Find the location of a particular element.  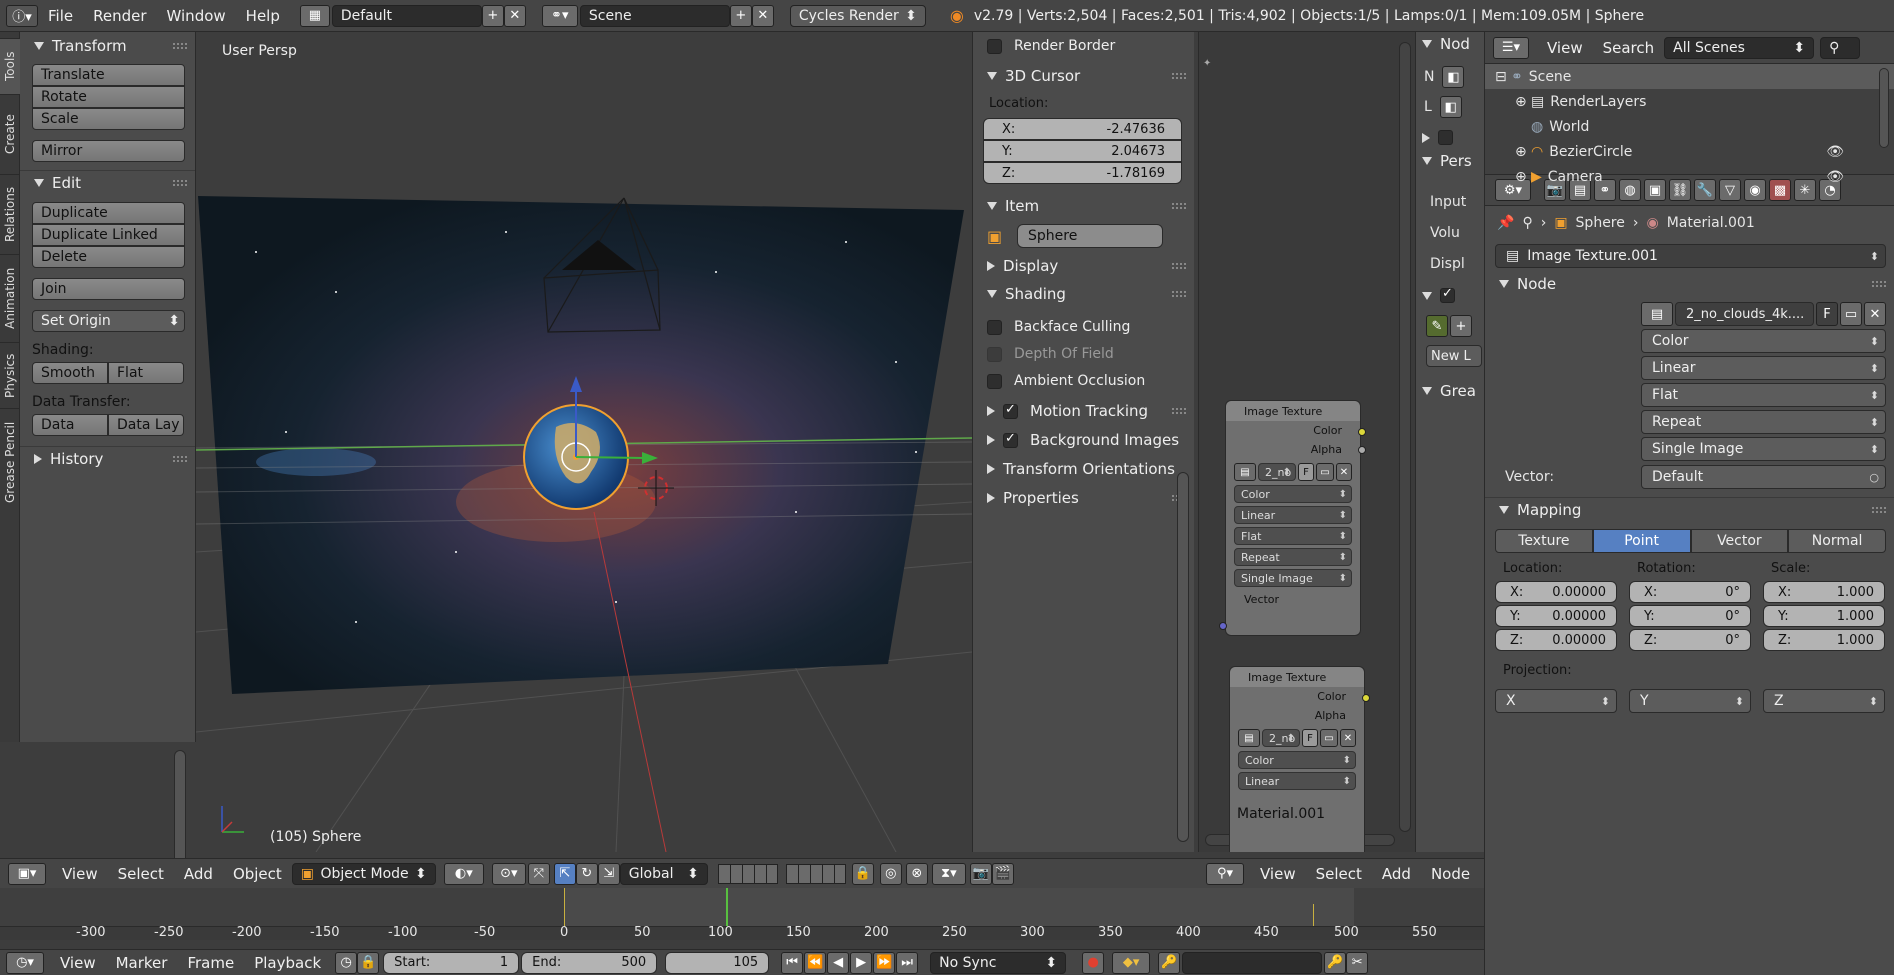

properties-panel-header: Pers is located at coordinates (1450, 161).